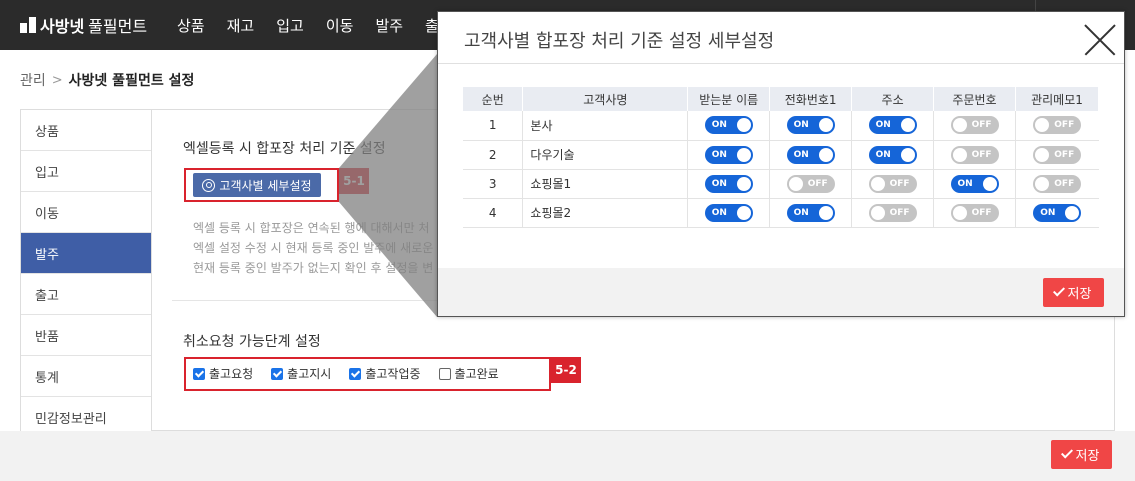  I want to click on help-line: 현재 등록 중인 발주가 없는지 확인 후 설정을 변, so click(313, 268).